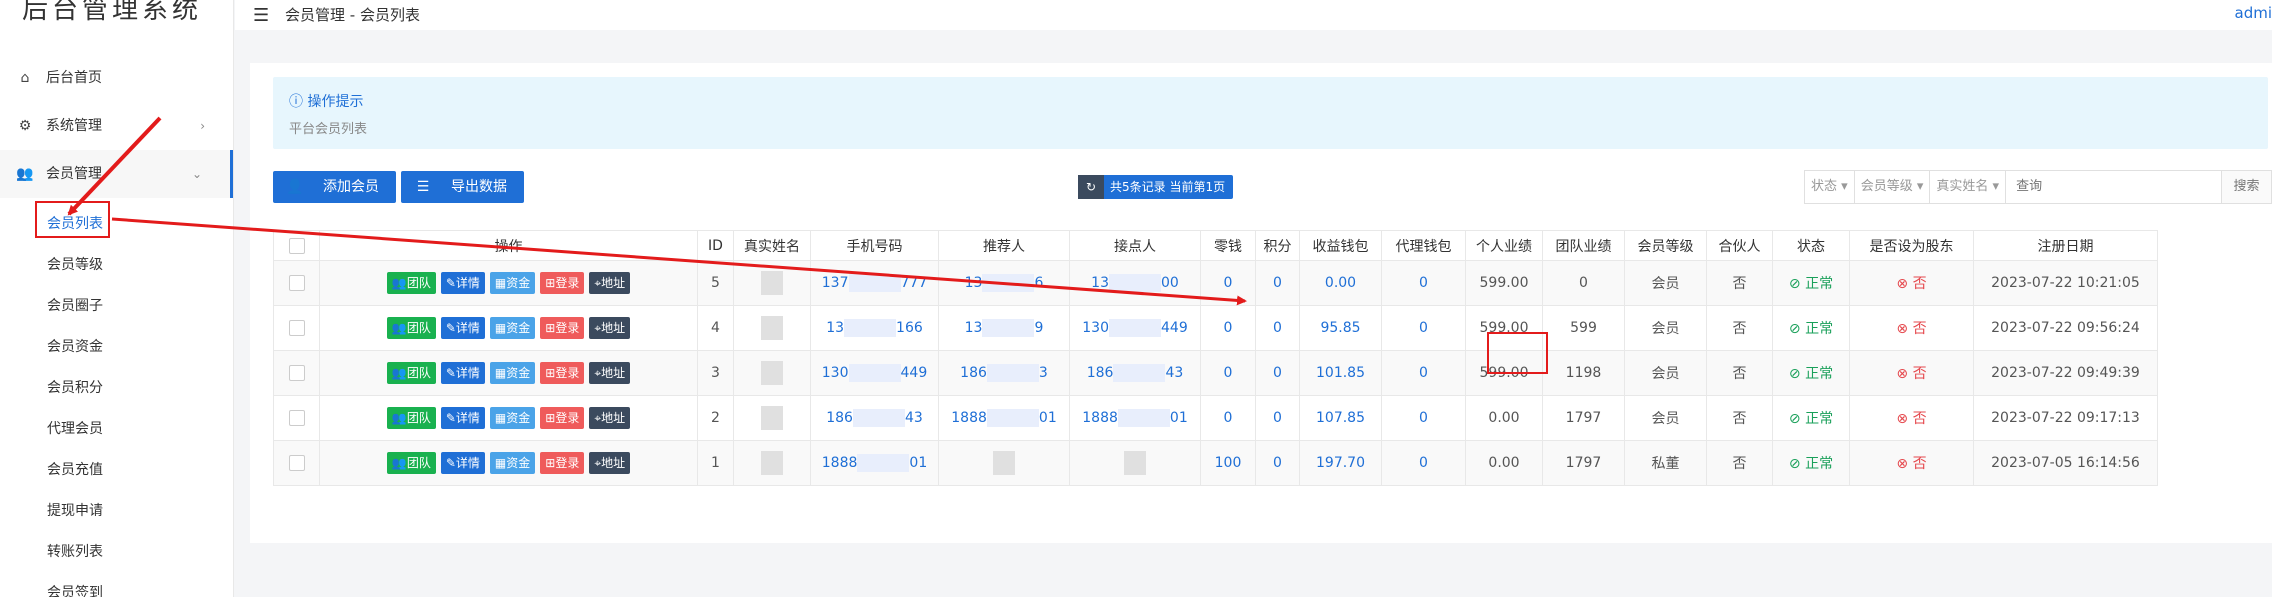 This screenshot has width=2272, height=597. What do you see at coordinates (2253, 13) in the screenshot?
I see `user-menu: admi` at bounding box center [2253, 13].